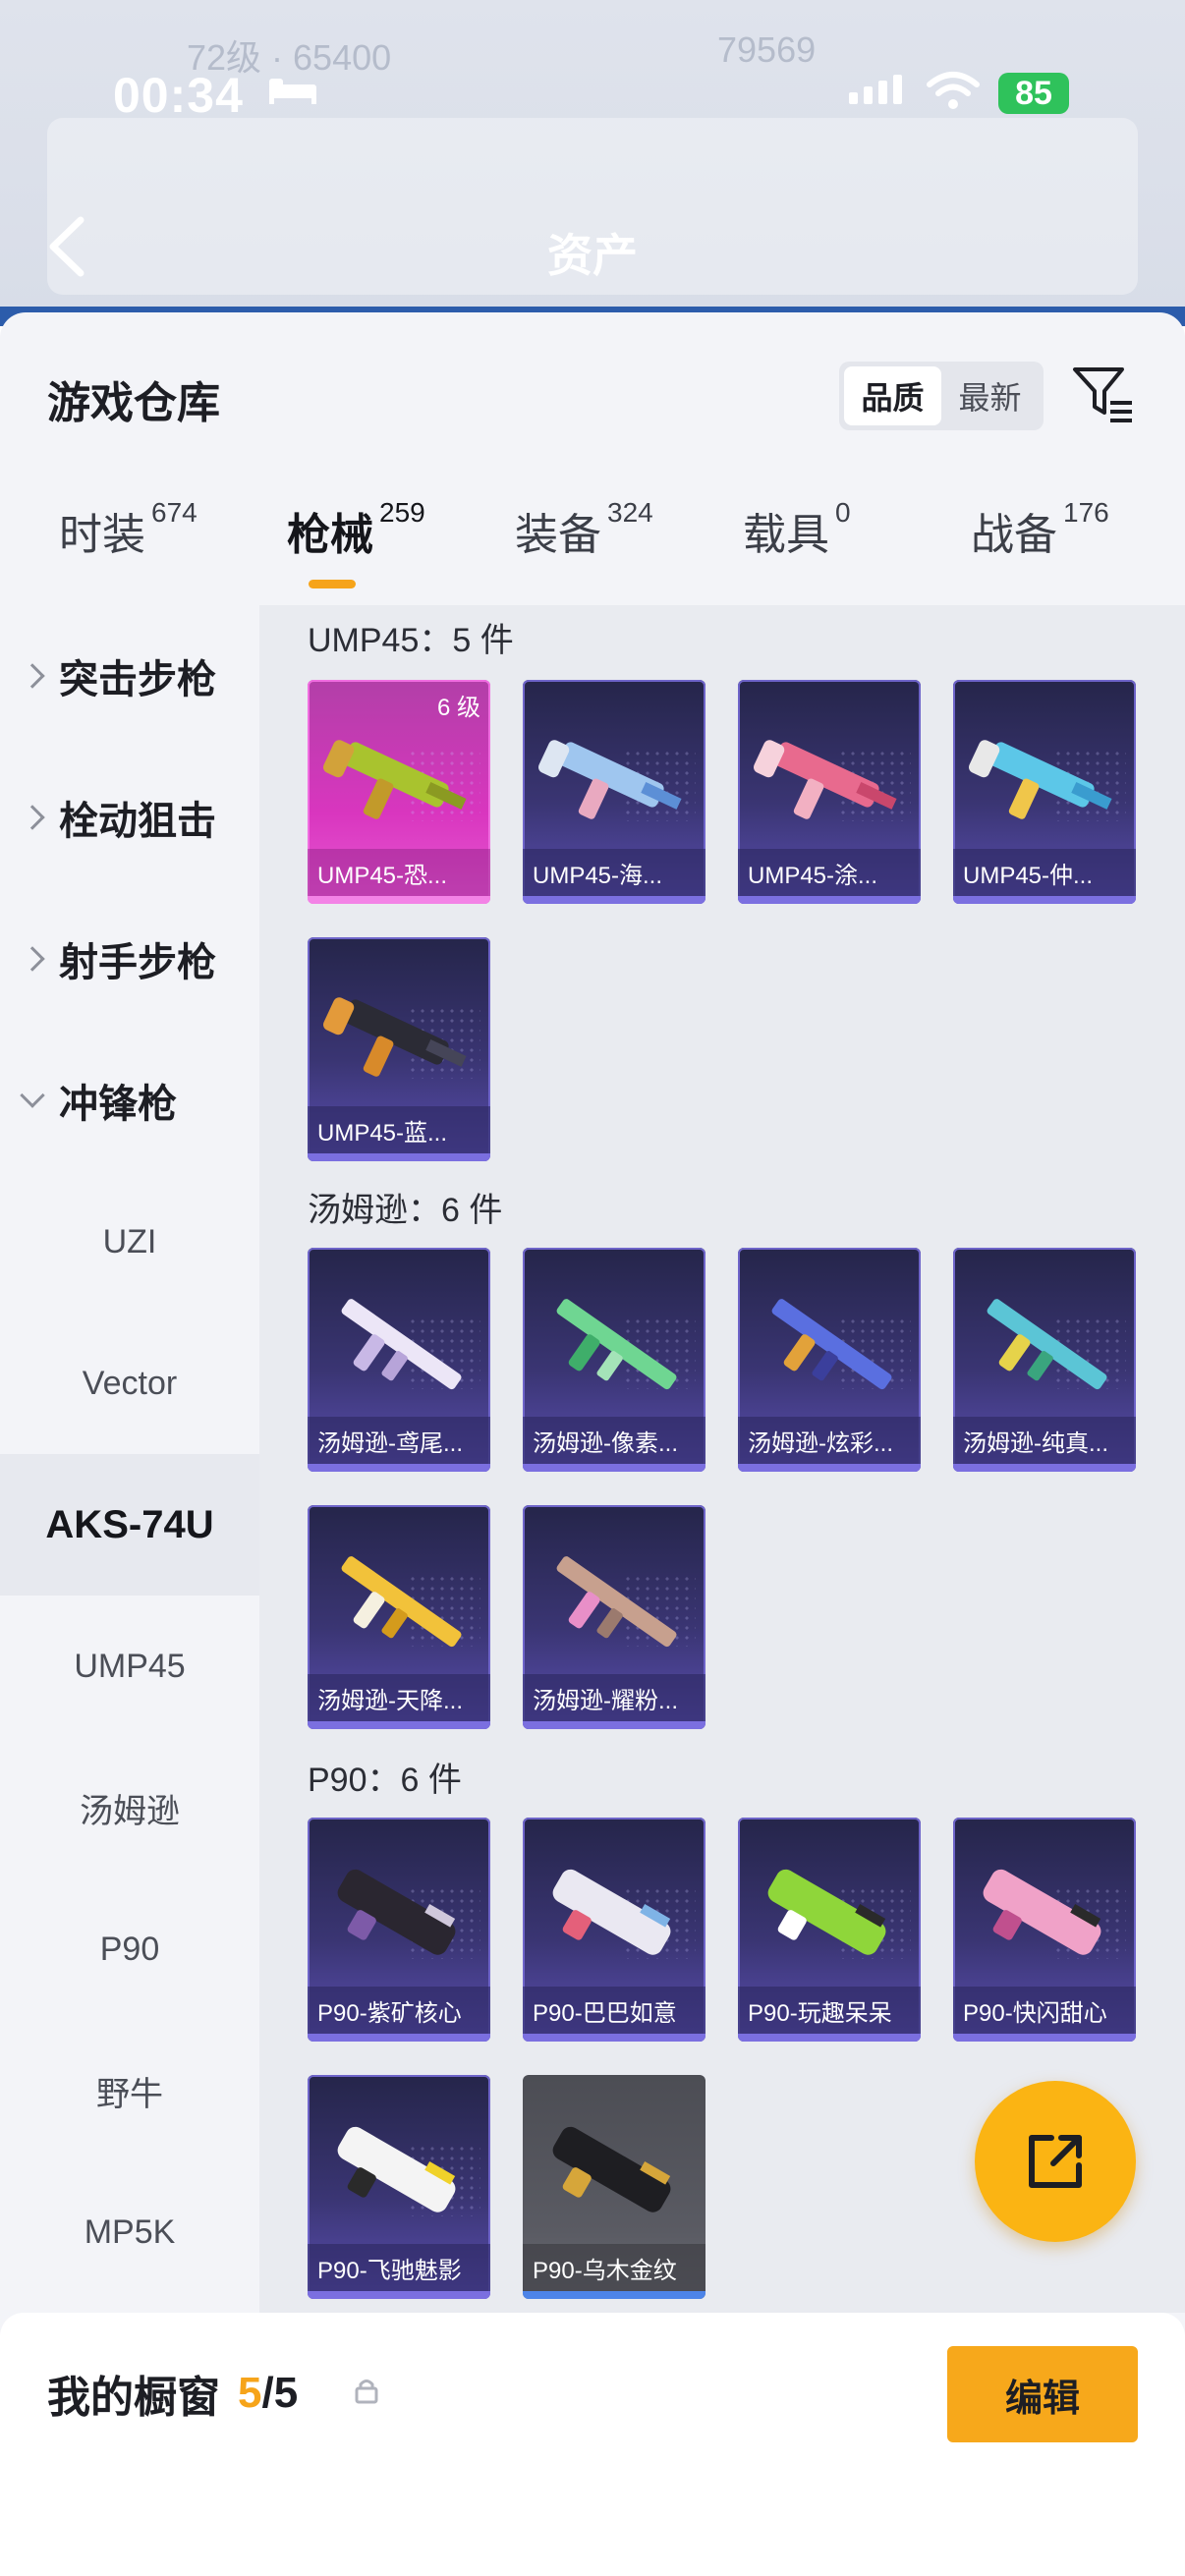  Describe the element at coordinates (130, 1525) in the screenshot. I see `sidebar-subitem-aks74u: AKS-74U` at that location.